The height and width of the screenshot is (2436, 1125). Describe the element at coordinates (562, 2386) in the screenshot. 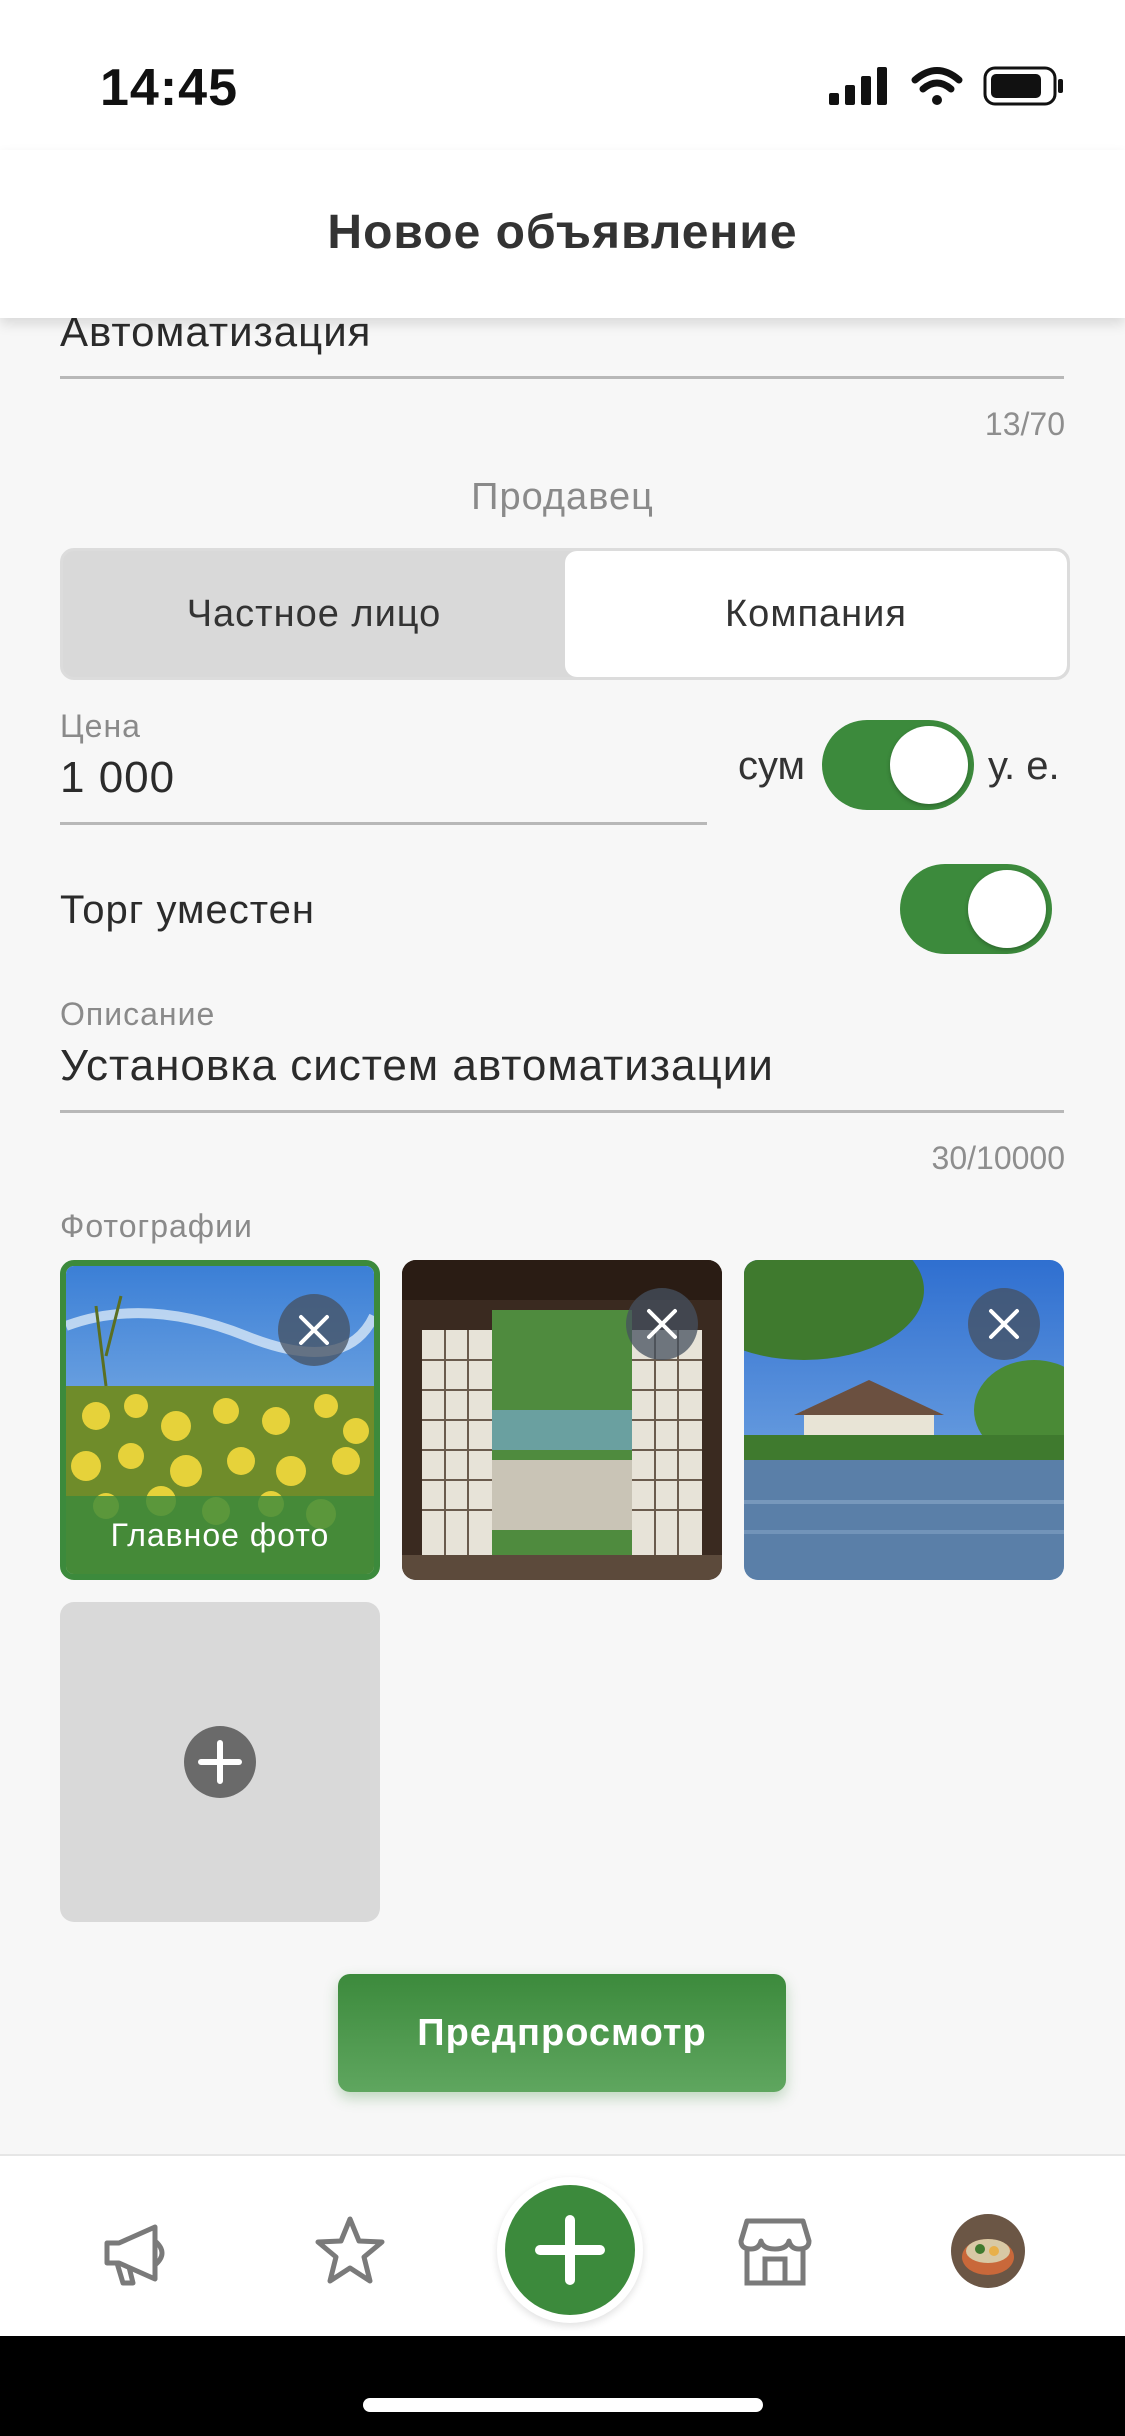

I see `home-area` at that location.